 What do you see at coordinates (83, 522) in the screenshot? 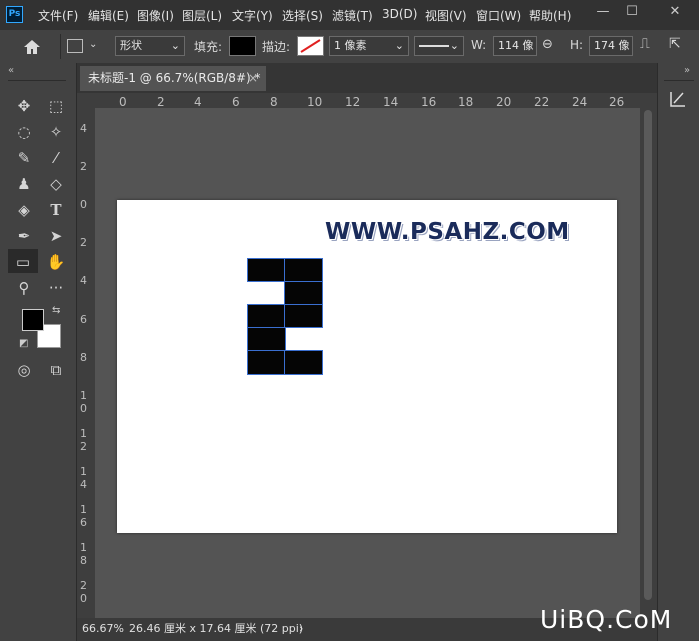
I see `ruler-tick-label: 6` at bounding box center [83, 522].